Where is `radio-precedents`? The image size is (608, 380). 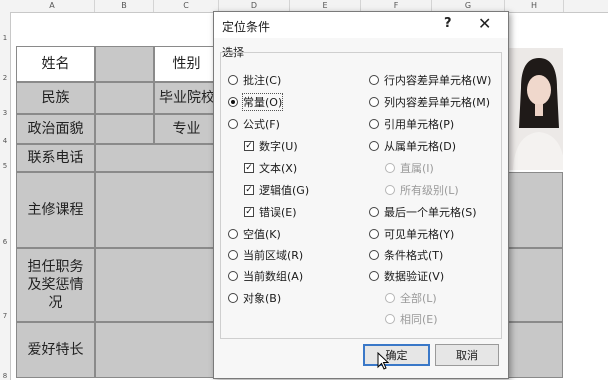 radio-precedents is located at coordinates (374, 124).